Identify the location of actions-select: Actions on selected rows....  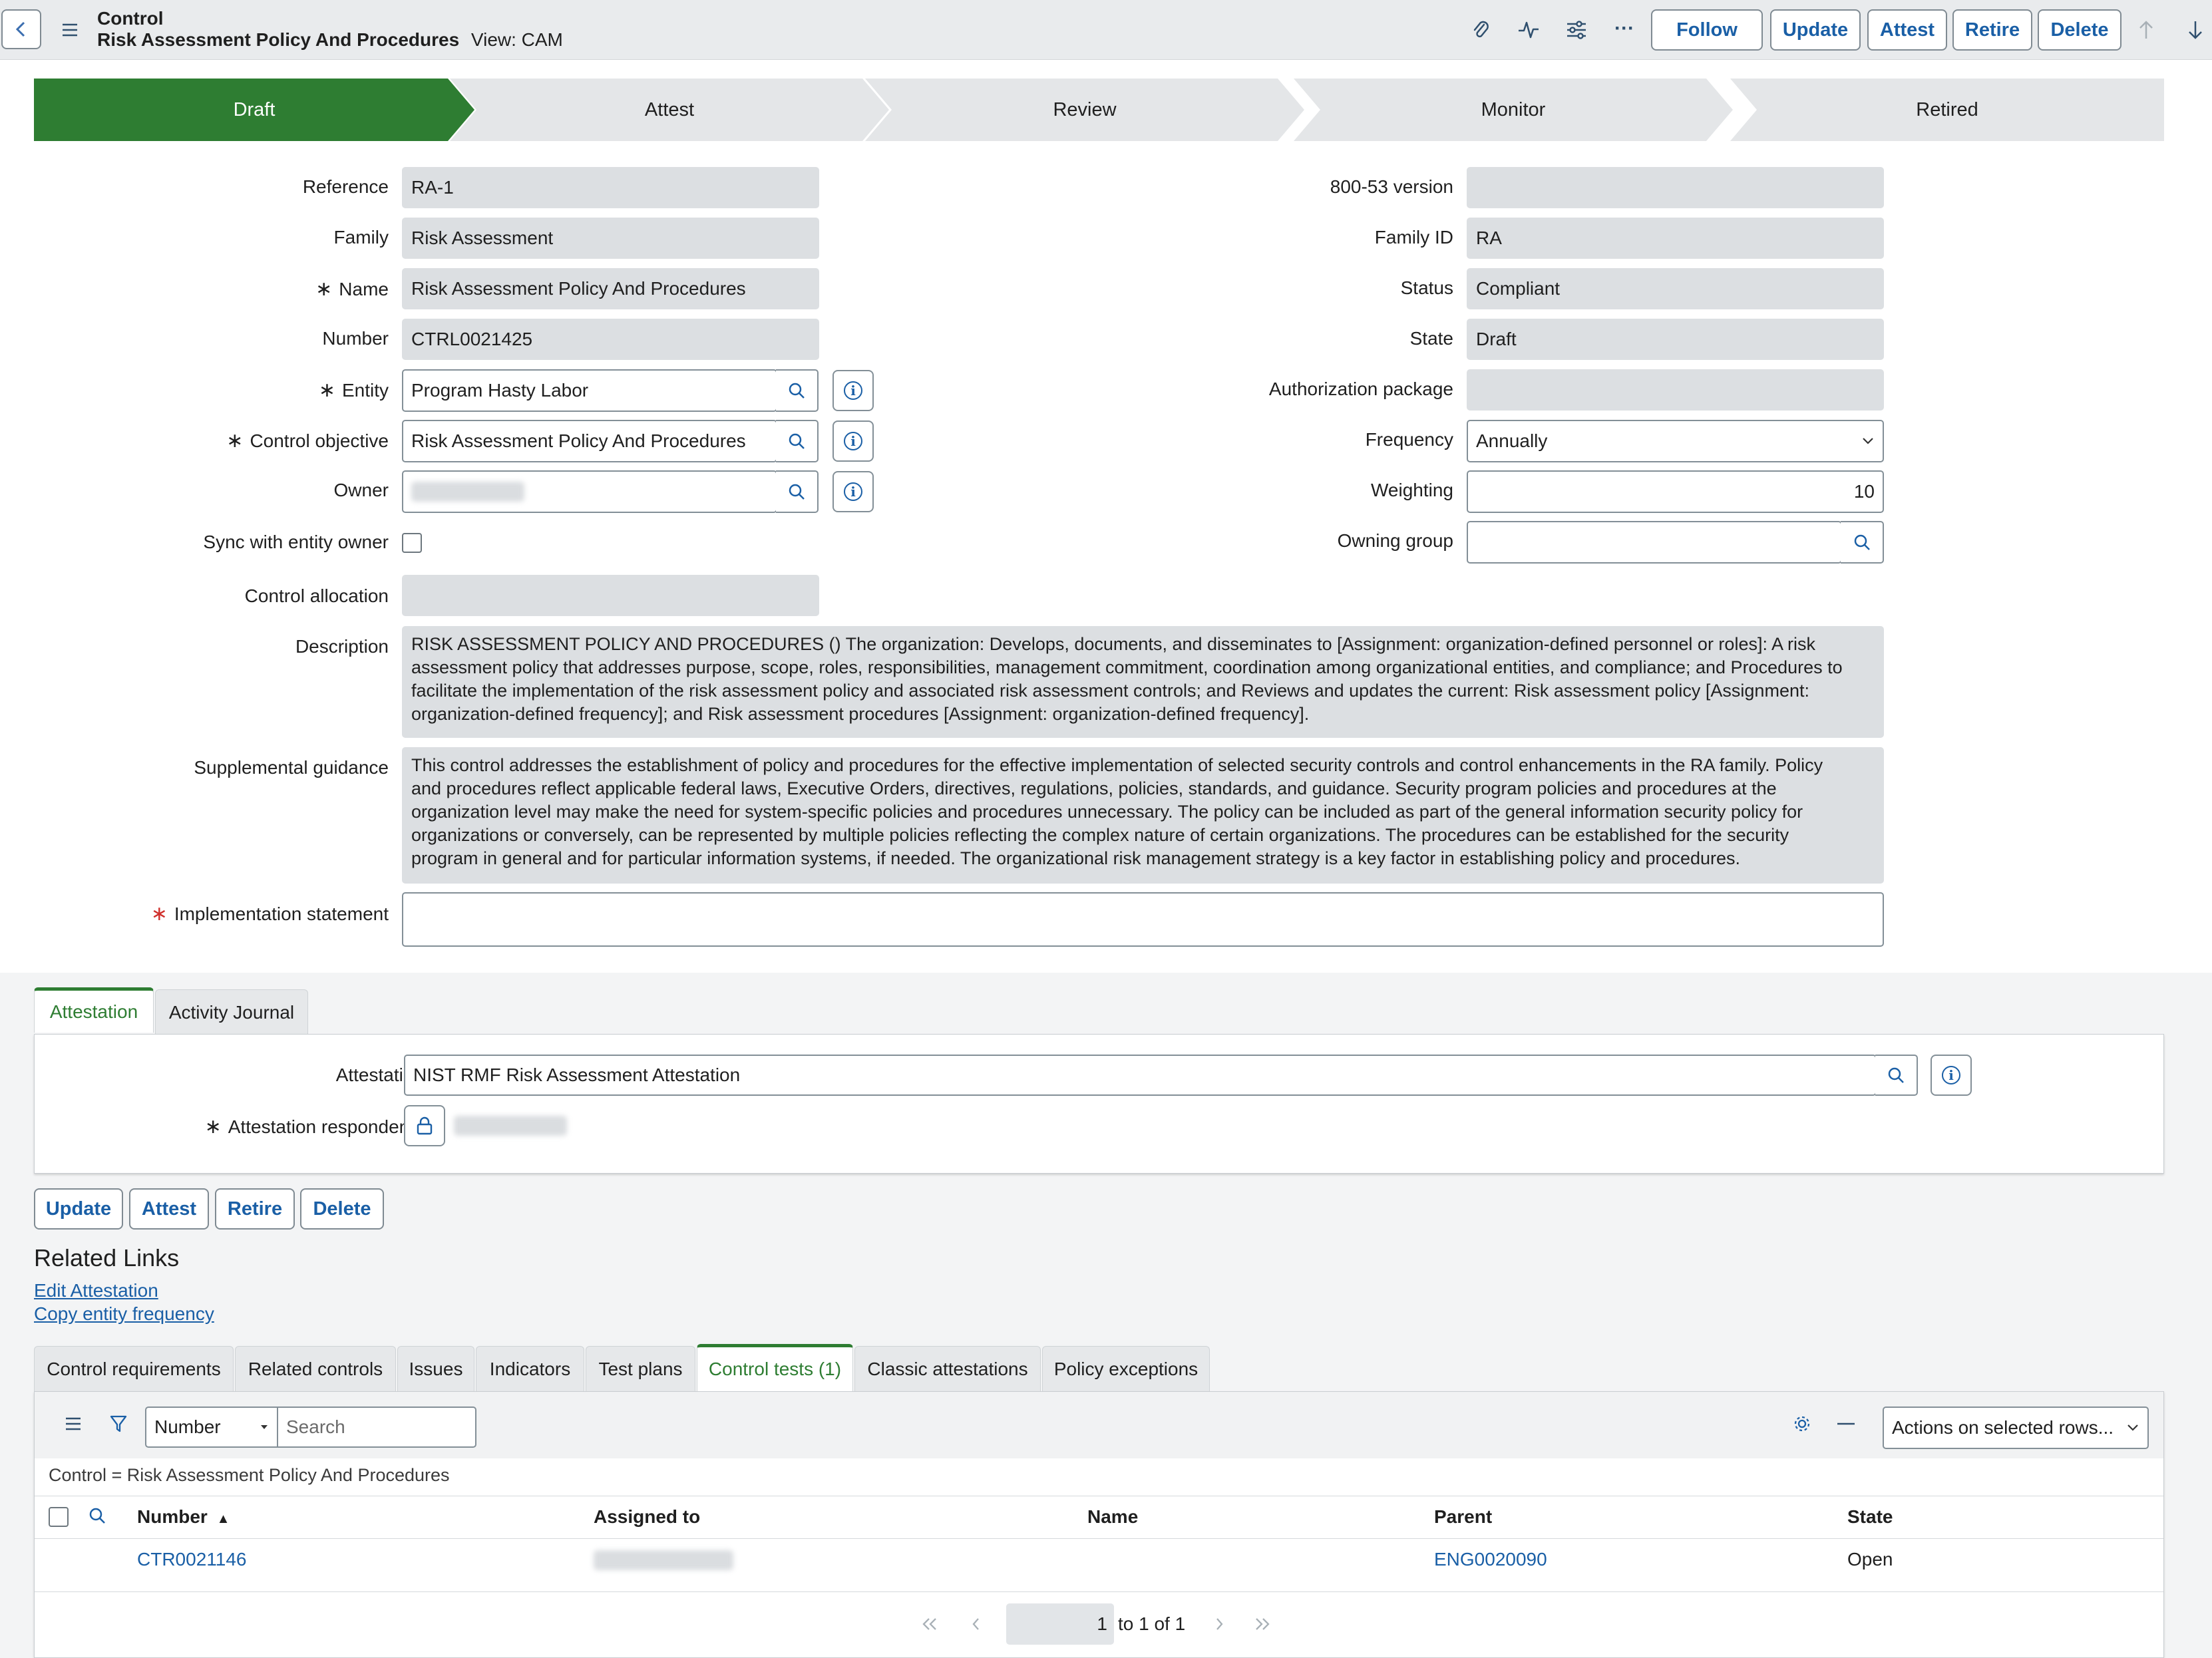
(2016, 1428).